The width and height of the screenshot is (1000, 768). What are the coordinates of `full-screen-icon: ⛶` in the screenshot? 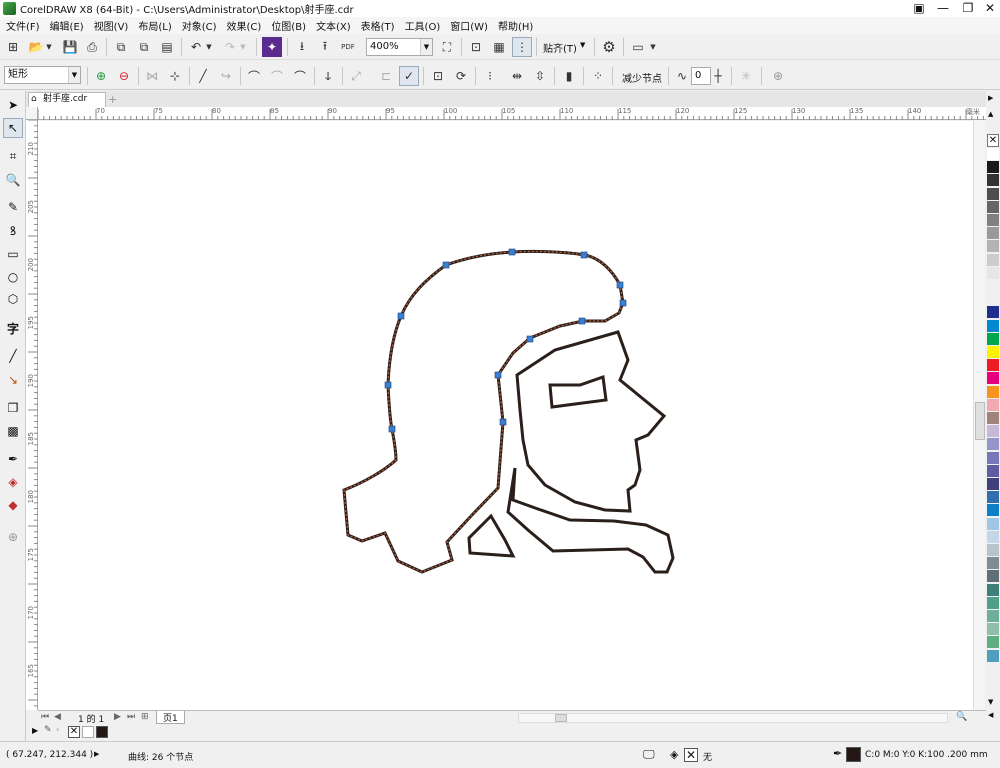 It's located at (447, 47).